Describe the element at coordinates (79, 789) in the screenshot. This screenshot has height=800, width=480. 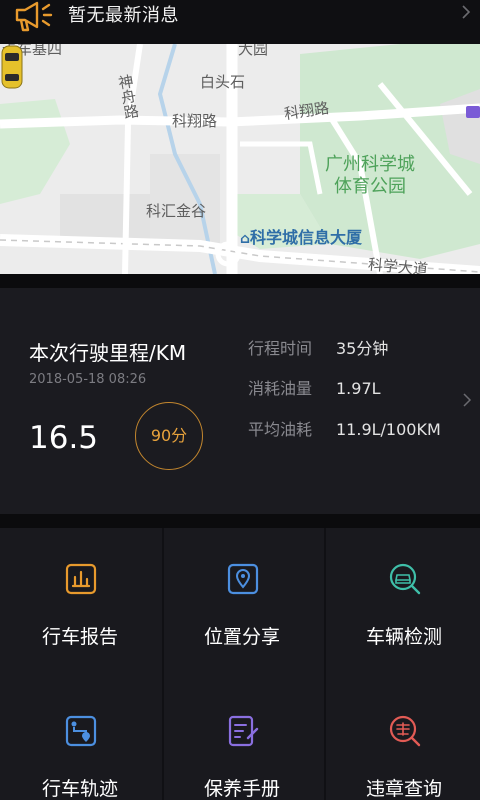
I see `menu-label: 行车轨迹` at that location.